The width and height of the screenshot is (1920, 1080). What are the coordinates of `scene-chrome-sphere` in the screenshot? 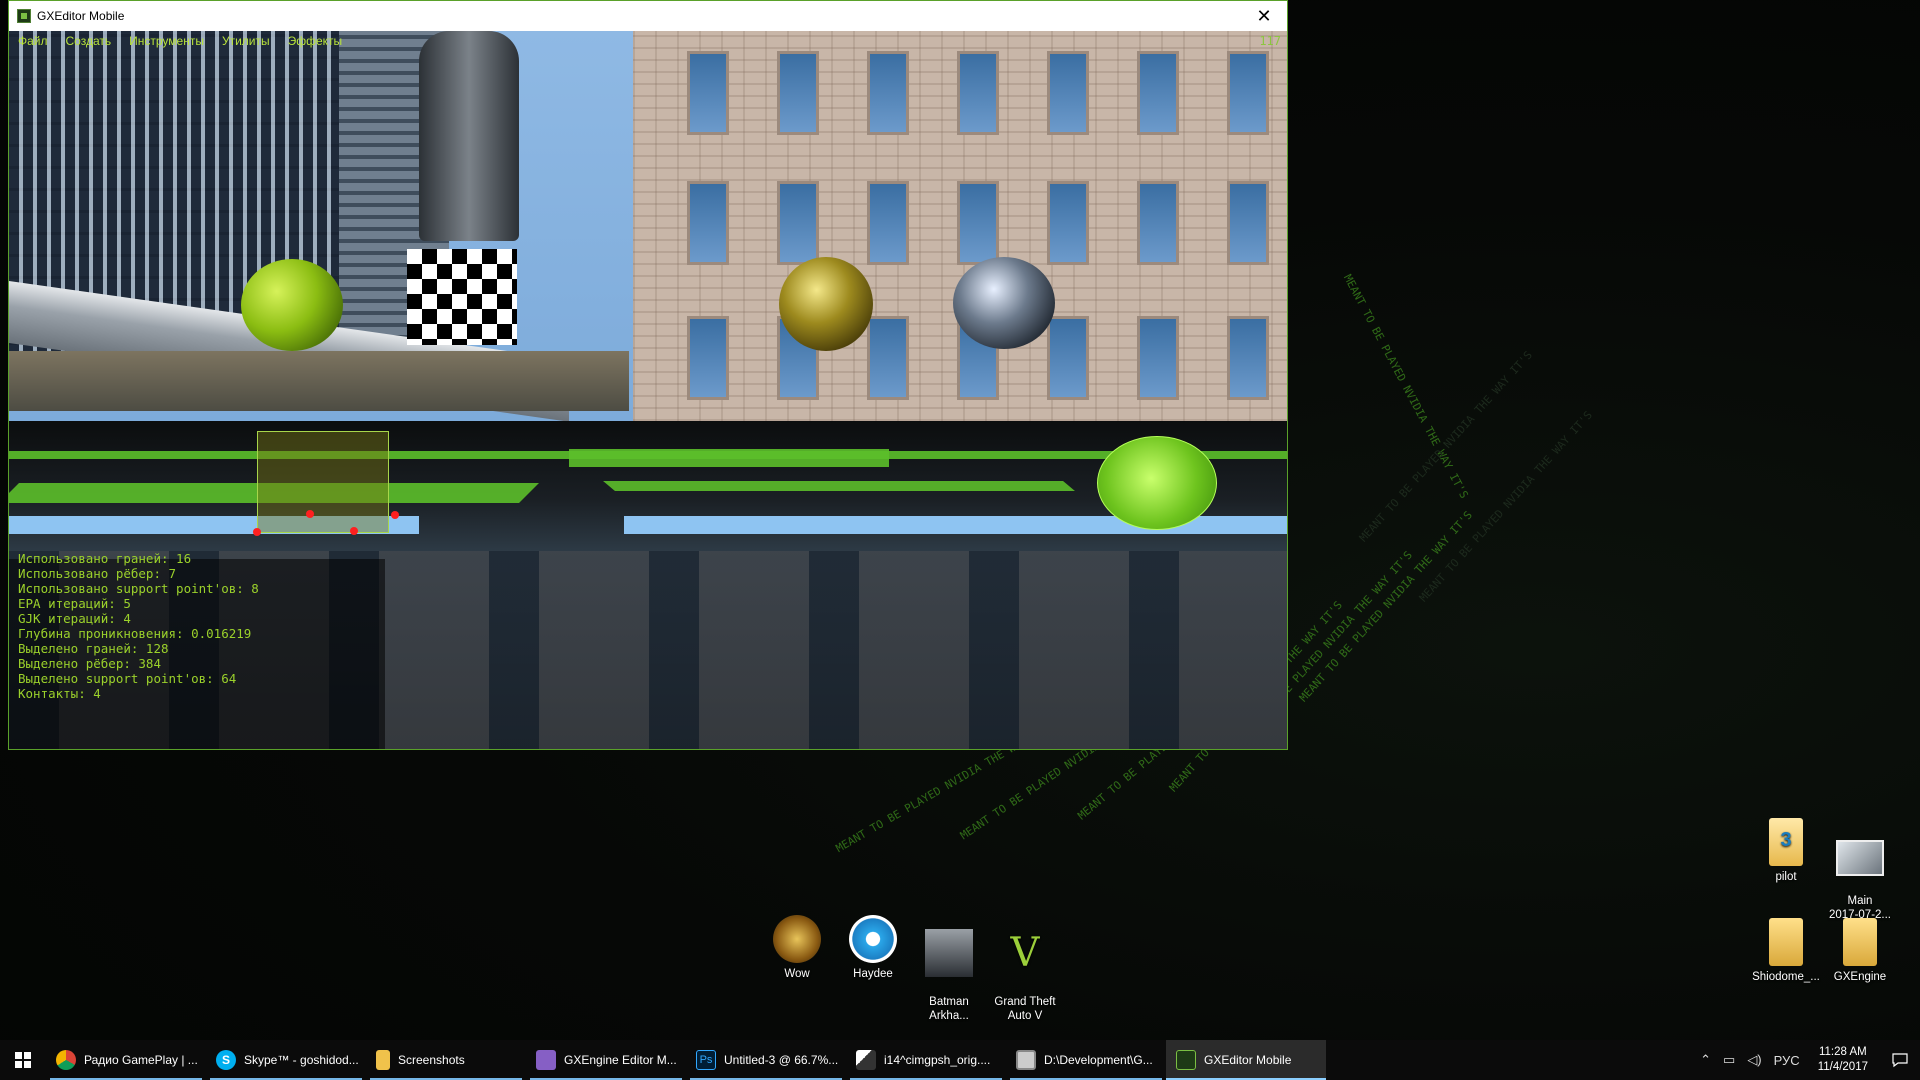 It's located at (1004, 303).